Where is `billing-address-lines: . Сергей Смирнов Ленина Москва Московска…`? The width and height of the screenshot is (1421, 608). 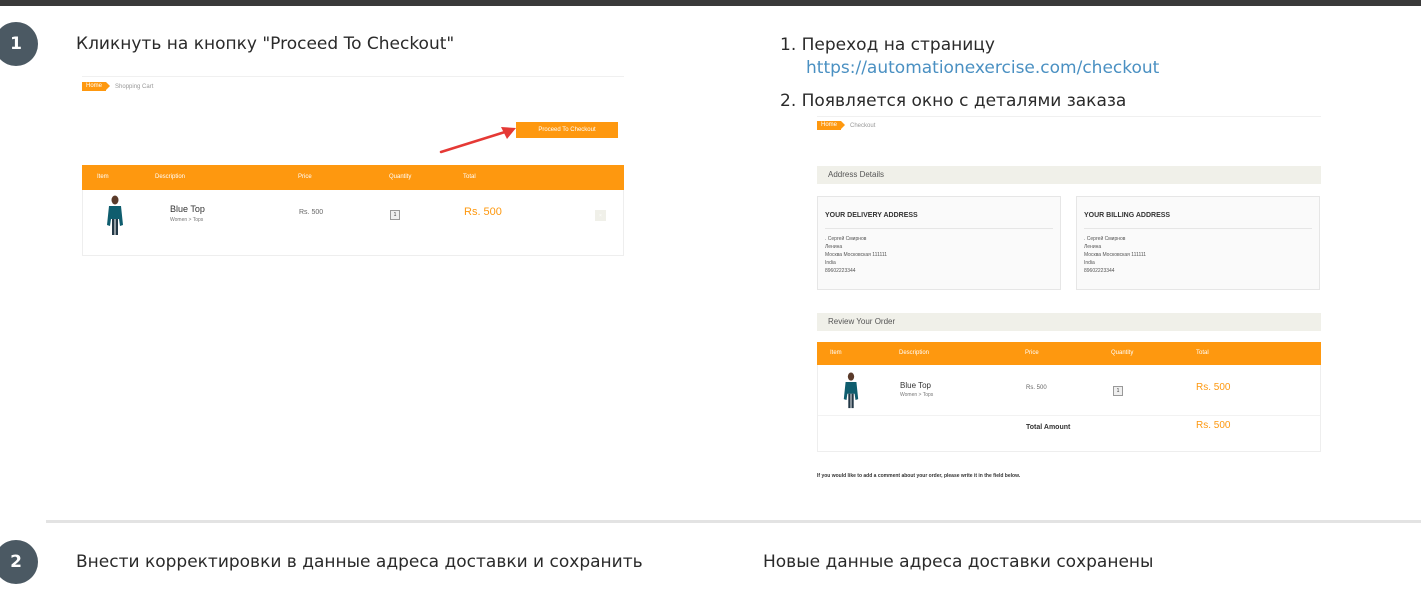
billing-address-lines: . Сергей Смирнов Ленина Москва Московска… is located at coordinates (1115, 255).